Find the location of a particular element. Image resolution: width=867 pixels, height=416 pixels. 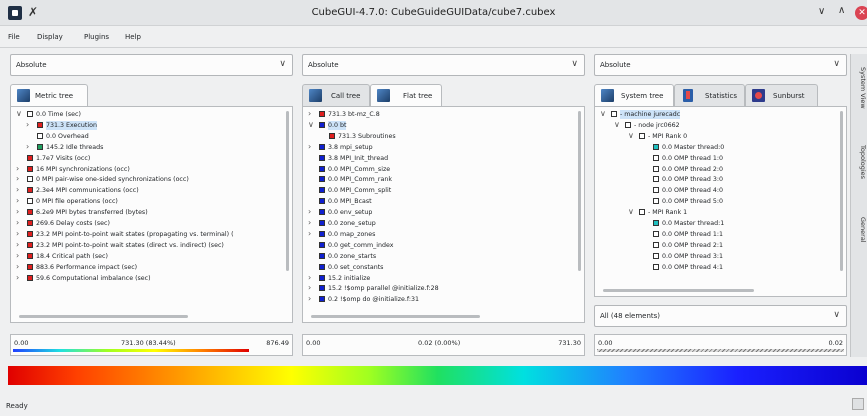

tree-row: › 3.8 mpi_setup is located at coordinates (443, 147).